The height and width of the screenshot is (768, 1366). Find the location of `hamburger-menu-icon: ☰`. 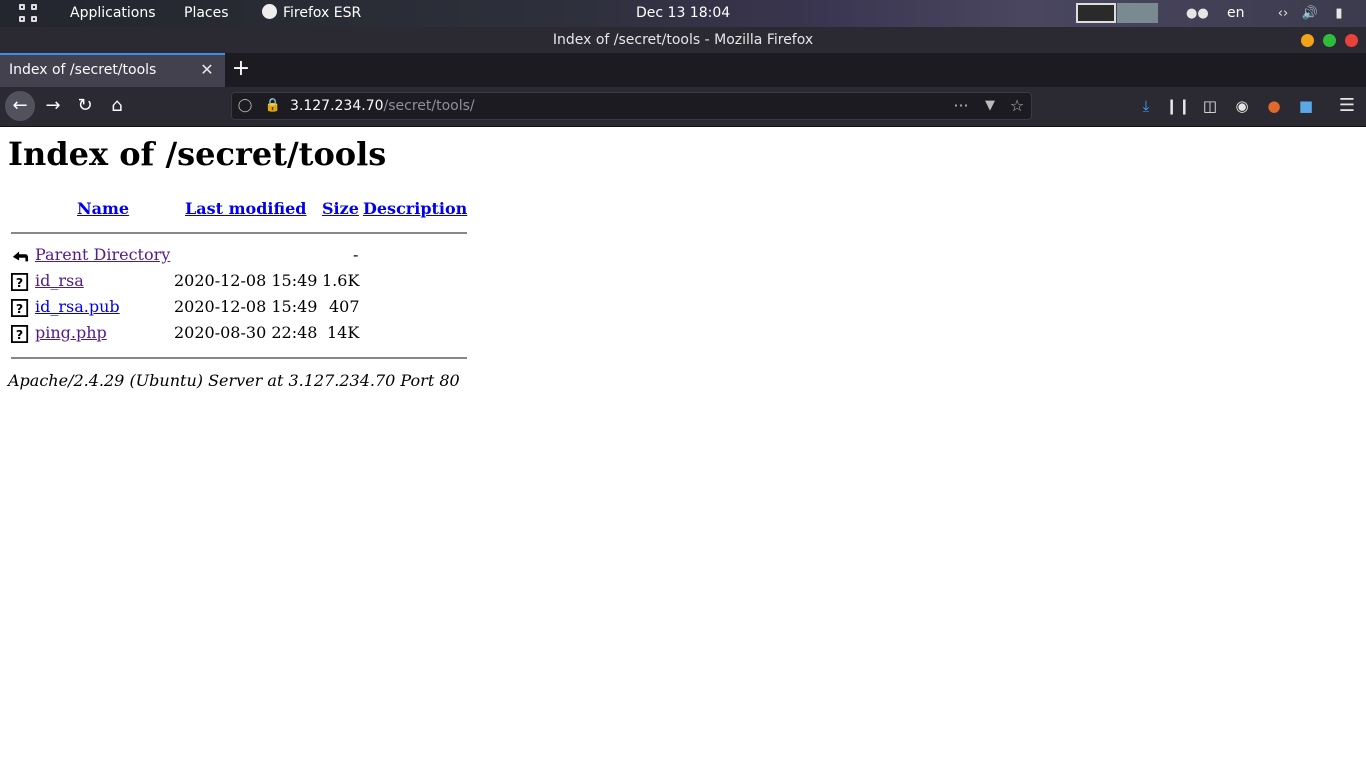

hamburger-menu-icon: ☰ is located at coordinates (1347, 106).